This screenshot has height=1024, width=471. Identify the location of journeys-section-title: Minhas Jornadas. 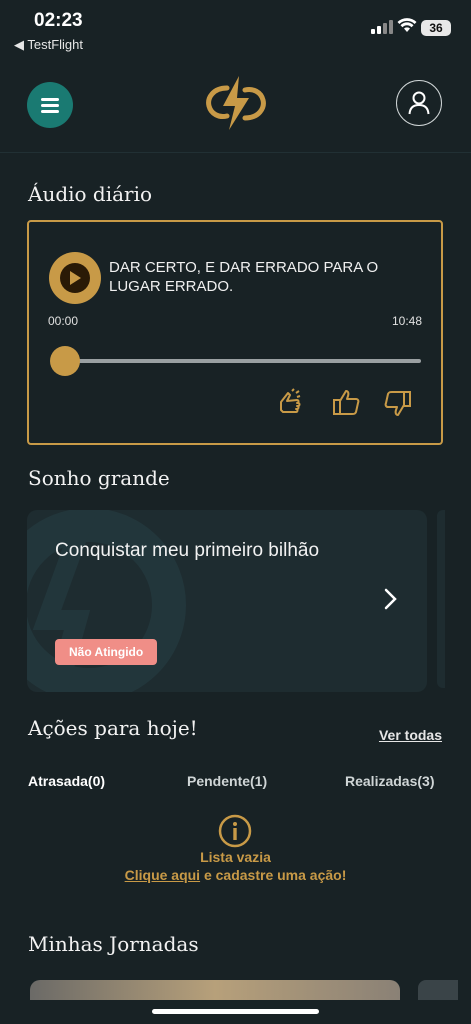
(113, 944).